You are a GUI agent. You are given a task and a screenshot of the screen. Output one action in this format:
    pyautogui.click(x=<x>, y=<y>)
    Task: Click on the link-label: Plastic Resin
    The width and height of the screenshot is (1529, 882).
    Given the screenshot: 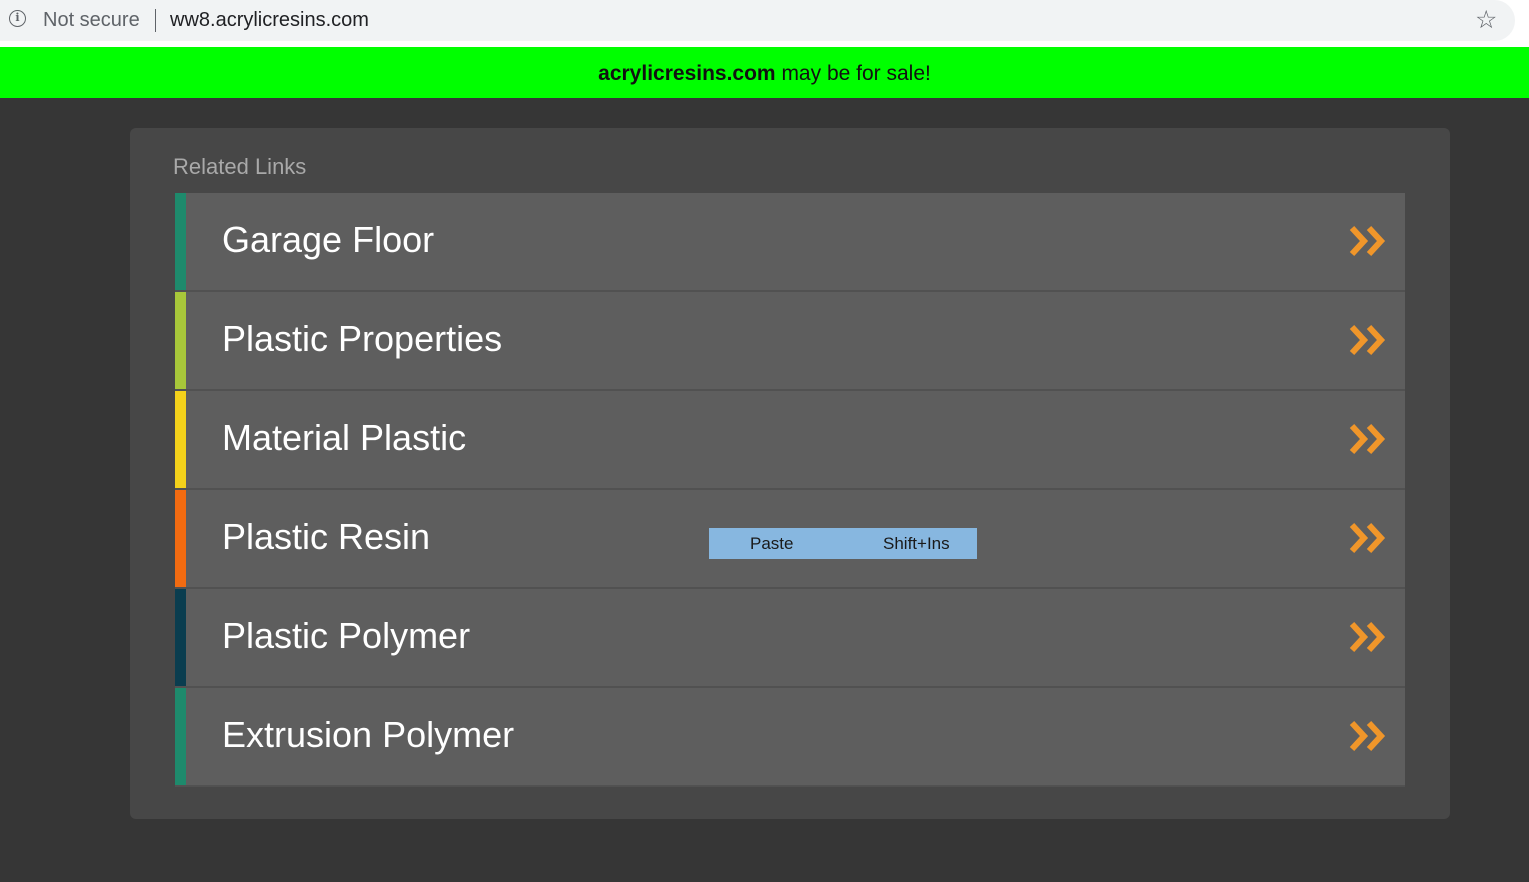 What is the action you would take?
    pyautogui.click(x=326, y=537)
    